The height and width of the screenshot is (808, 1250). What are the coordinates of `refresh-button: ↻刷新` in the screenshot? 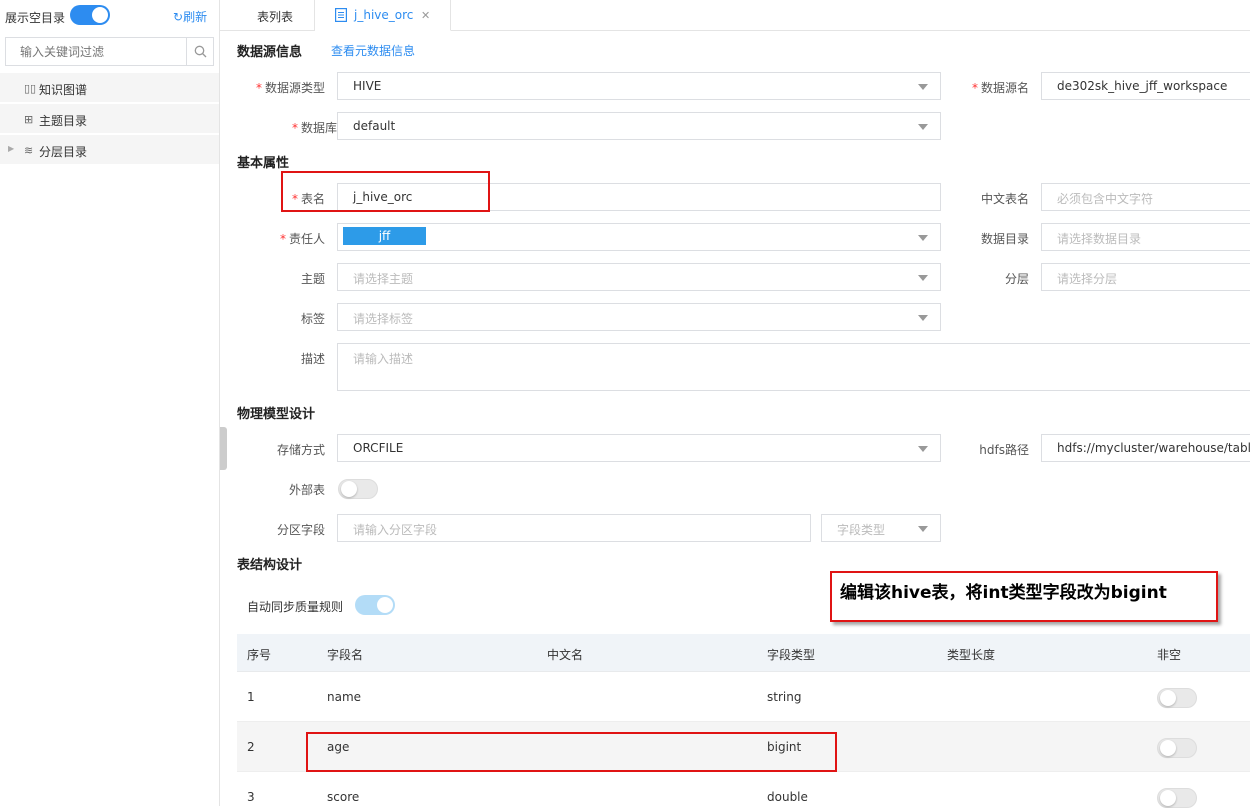 It's located at (190, 16).